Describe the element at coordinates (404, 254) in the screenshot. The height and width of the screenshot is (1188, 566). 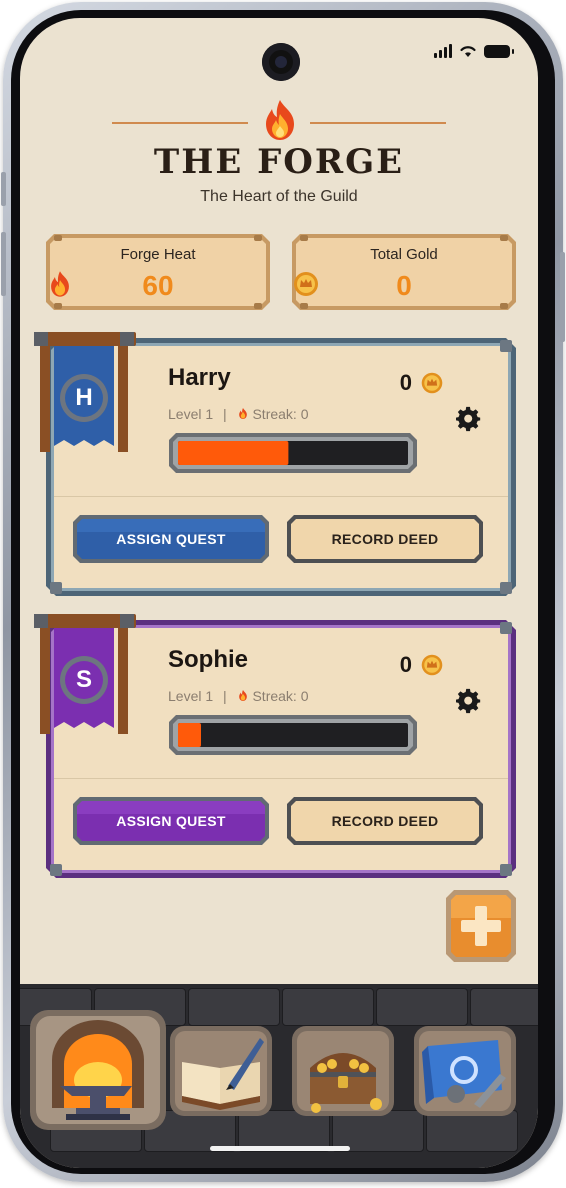
I see `total-gold-label: Total Gold` at that location.